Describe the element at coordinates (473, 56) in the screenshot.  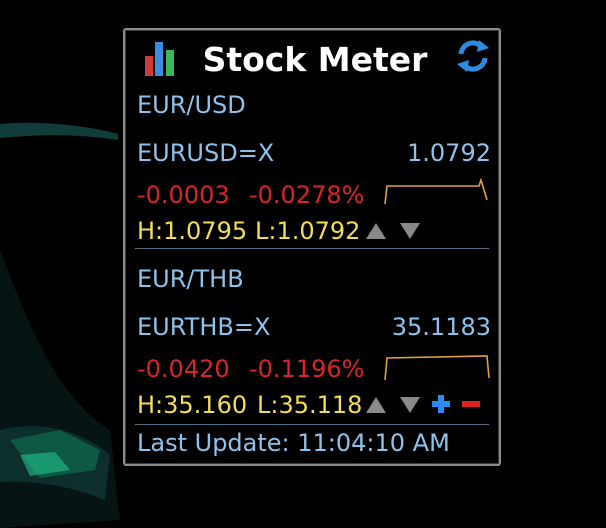
I see `refresh-icon` at that location.